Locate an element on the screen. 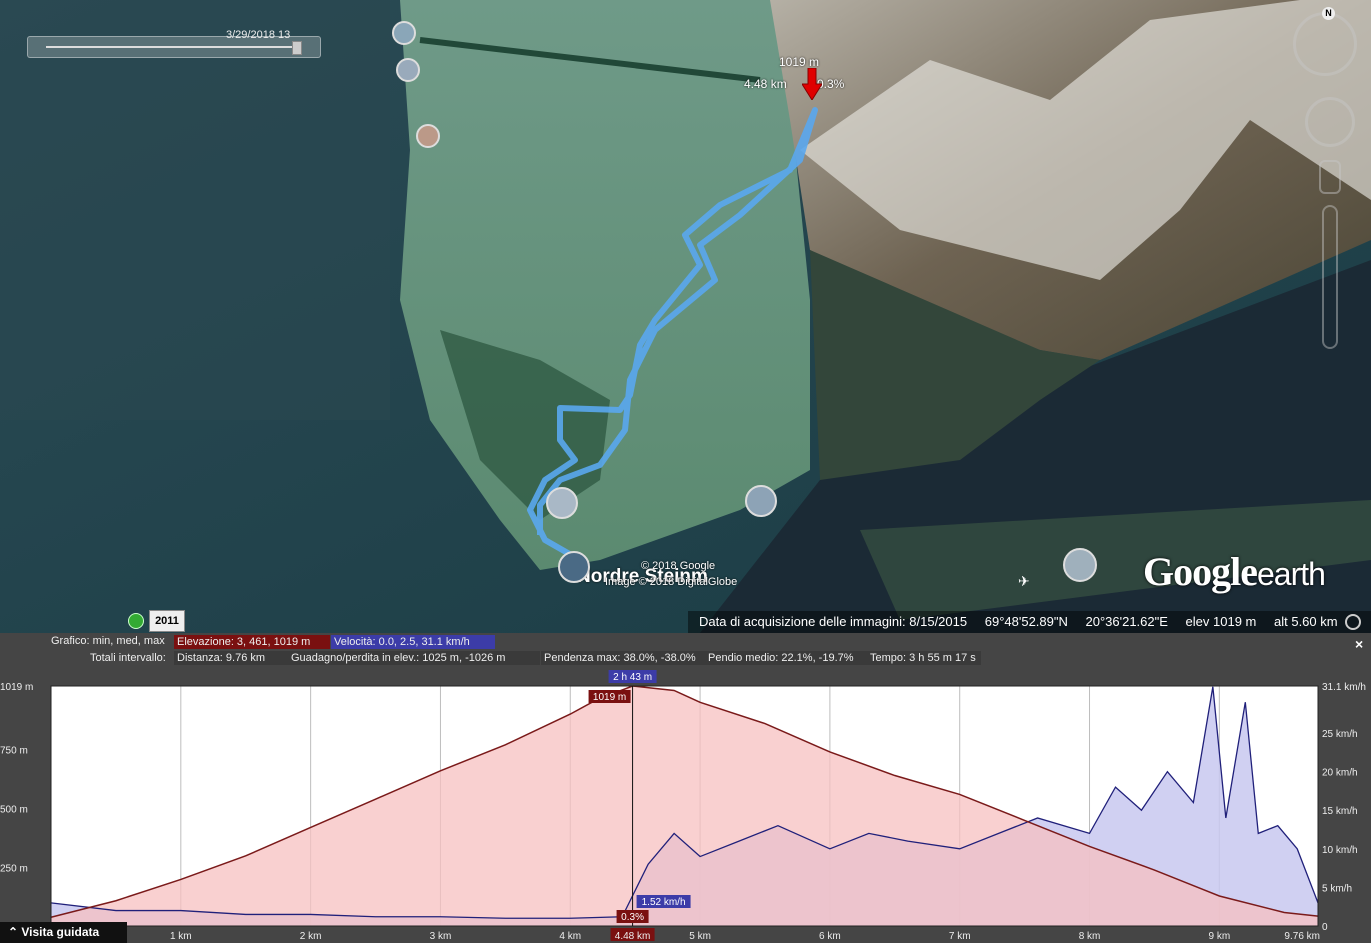 Image resolution: width=1371 pixels, height=943 pixels. max-slope-chip: Pendenza max: 38.0%, -38.0% is located at coordinates (623, 658).